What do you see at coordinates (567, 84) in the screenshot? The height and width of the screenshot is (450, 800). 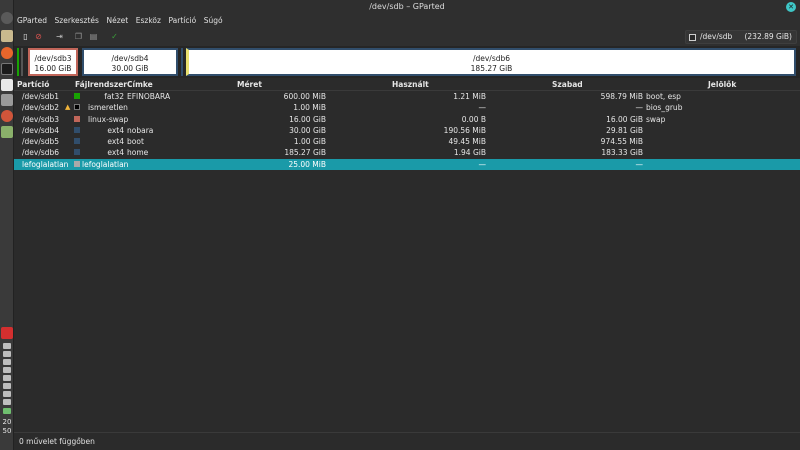 I see `col-free: Szabad` at bounding box center [567, 84].